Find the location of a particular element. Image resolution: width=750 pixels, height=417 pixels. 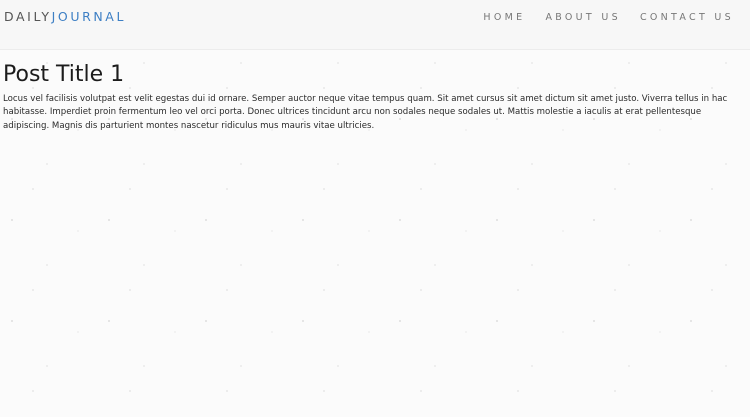

nav-link-home: HOME is located at coordinates (504, 18).